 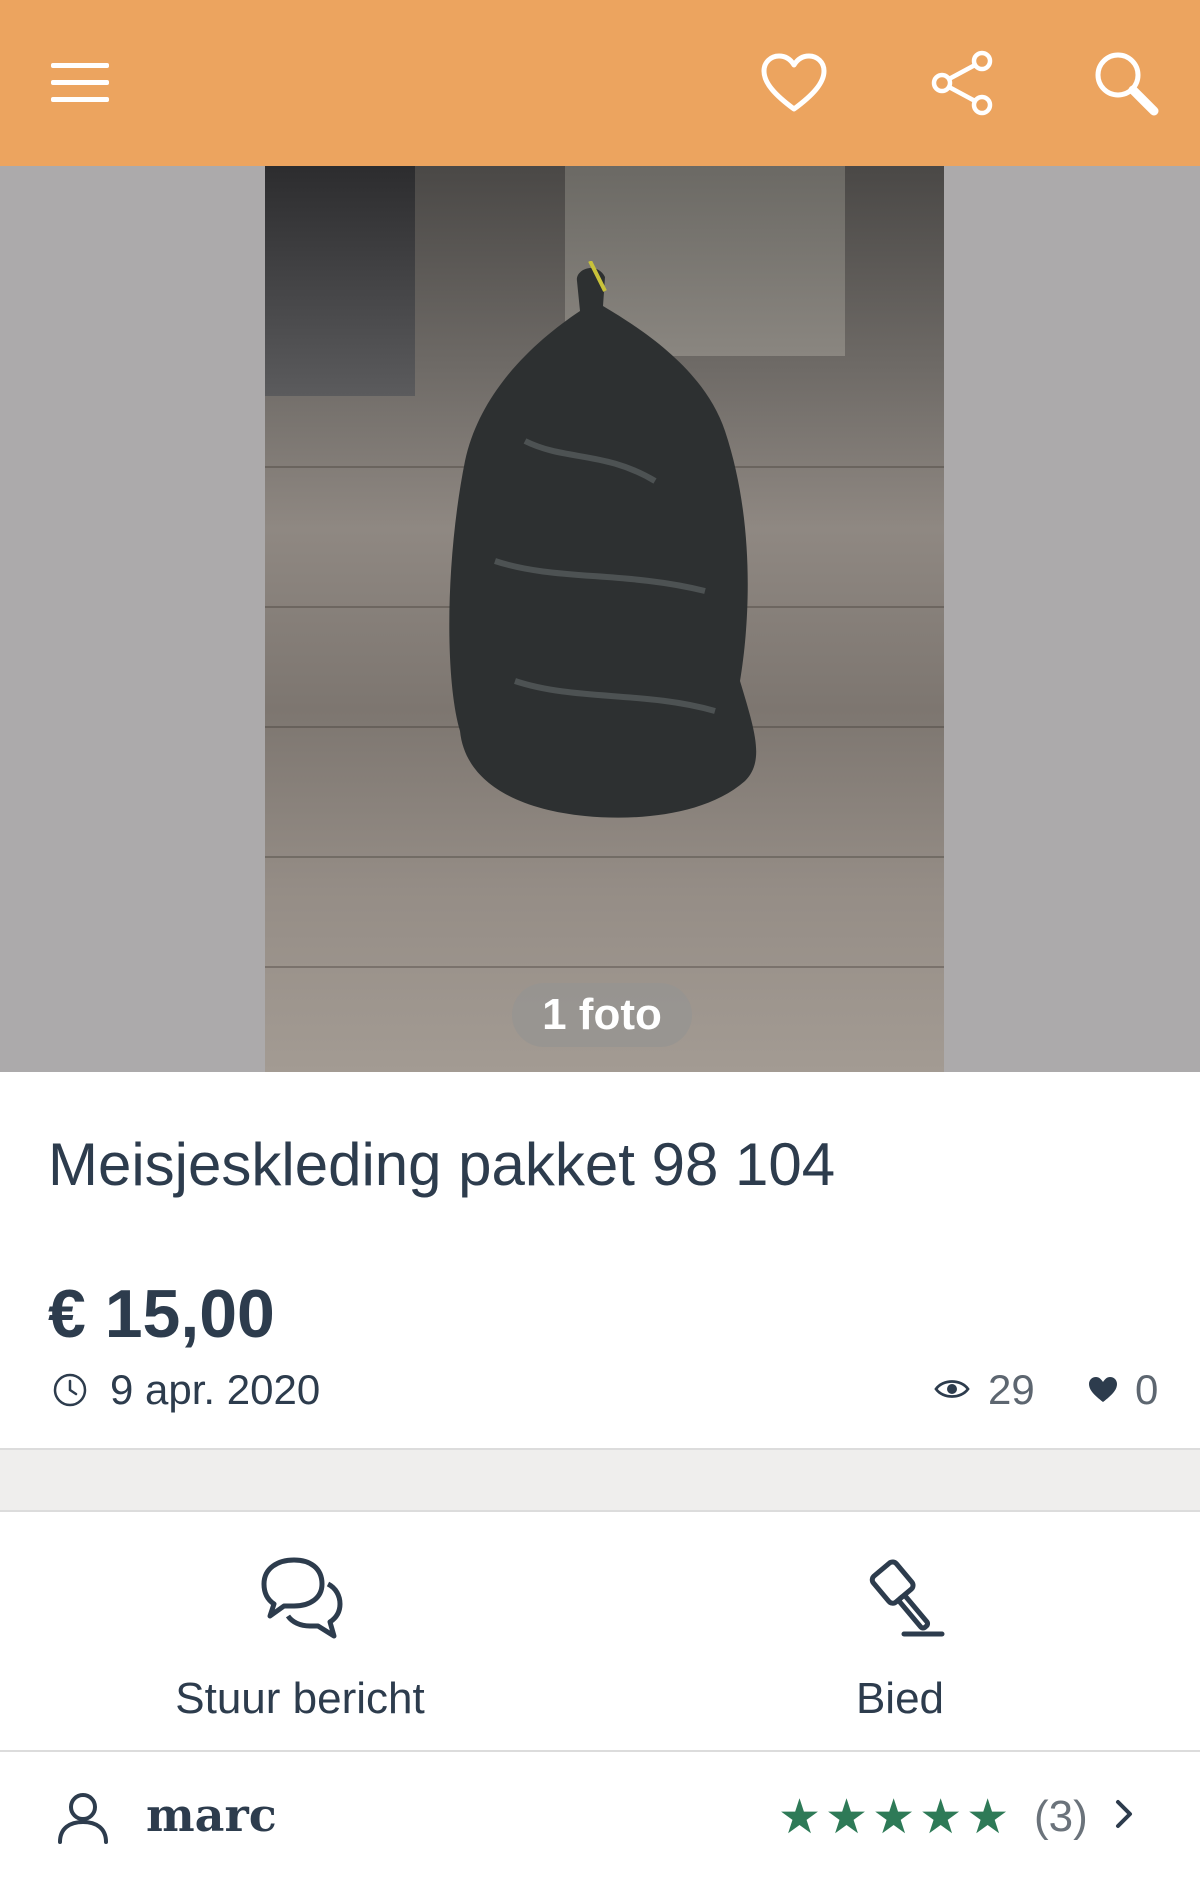 What do you see at coordinates (600, 1391) in the screenshot?
I see `listing-meta: 9 apr. 2020 29 0` at bounding box center [600, 1391].